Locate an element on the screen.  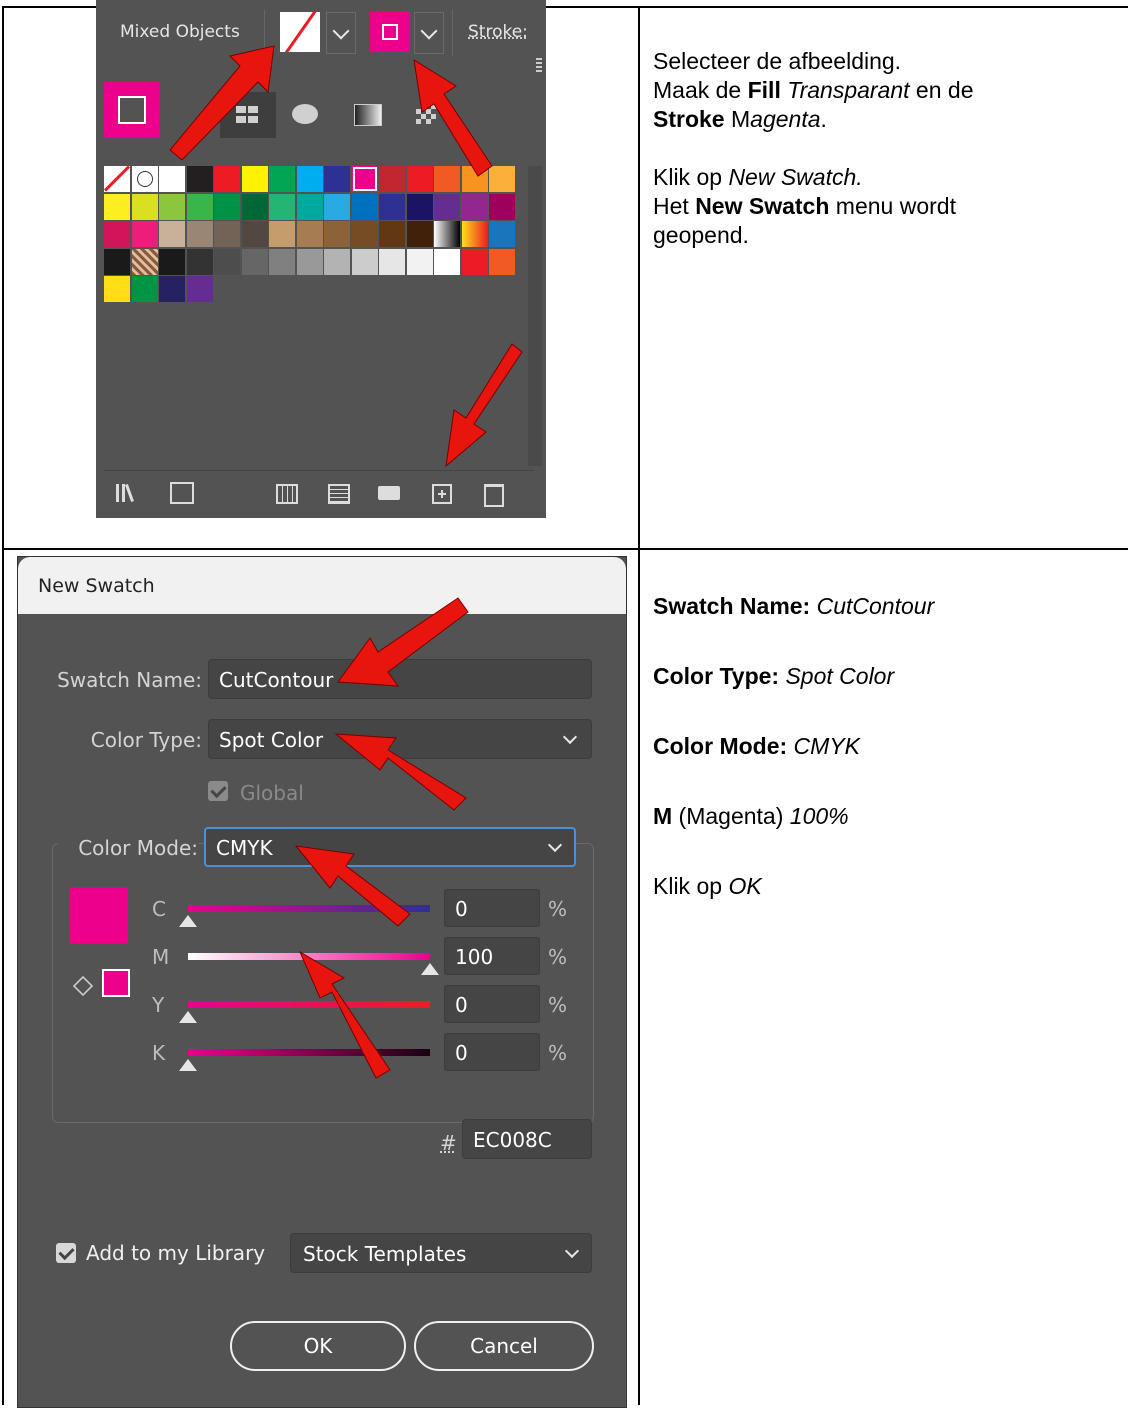
instr-magenta: M (Magenta) 100% is located at coordinates (751, 816).